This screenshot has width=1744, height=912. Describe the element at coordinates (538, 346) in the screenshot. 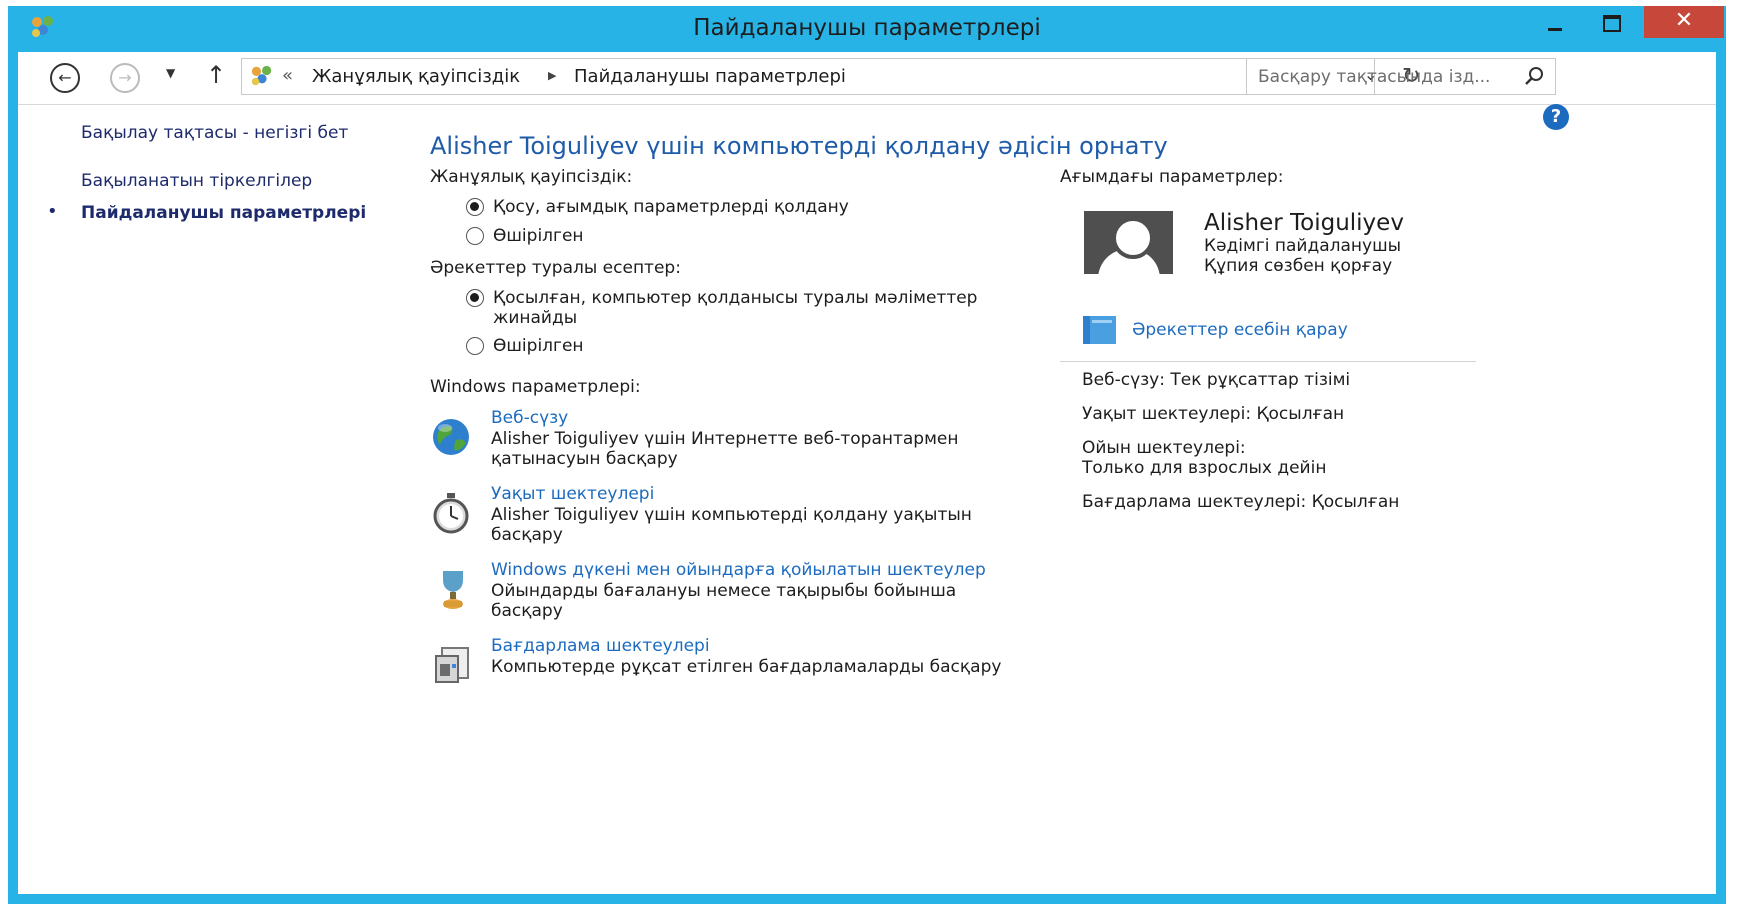

I see `activity-reports-off-label: Өшірілген` at that location.